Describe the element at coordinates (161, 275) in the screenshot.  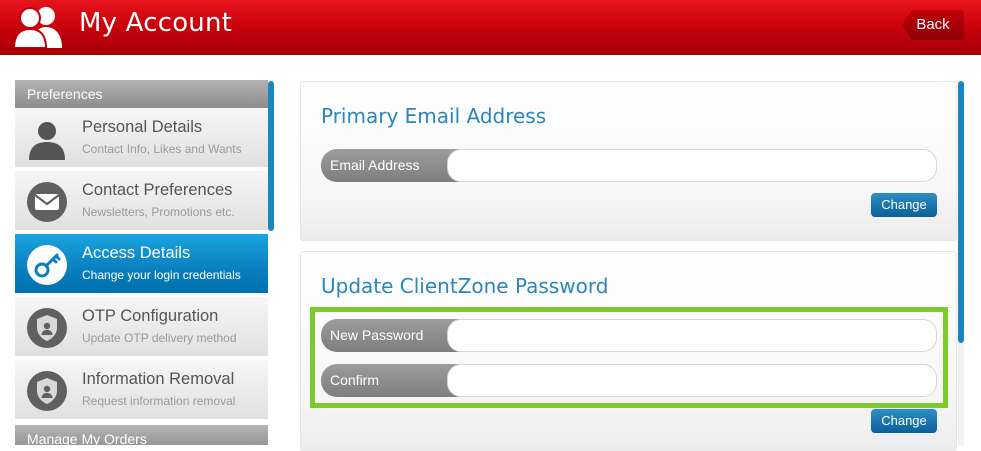
I see `sidebar-item-sublabel: Change your login credentials` at that location.